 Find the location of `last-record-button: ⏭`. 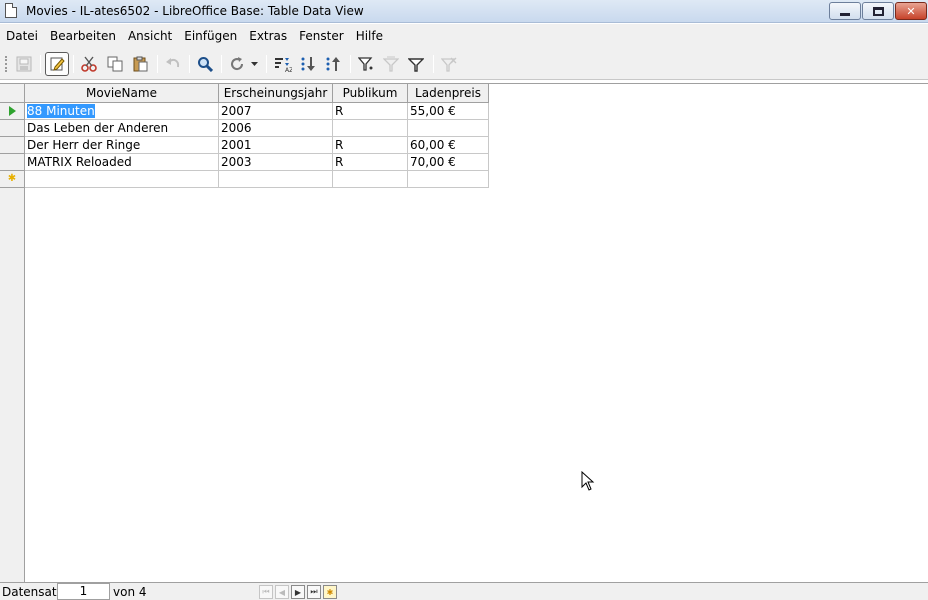

last-record-button: ⏭ is located at coordinates (314, 592).